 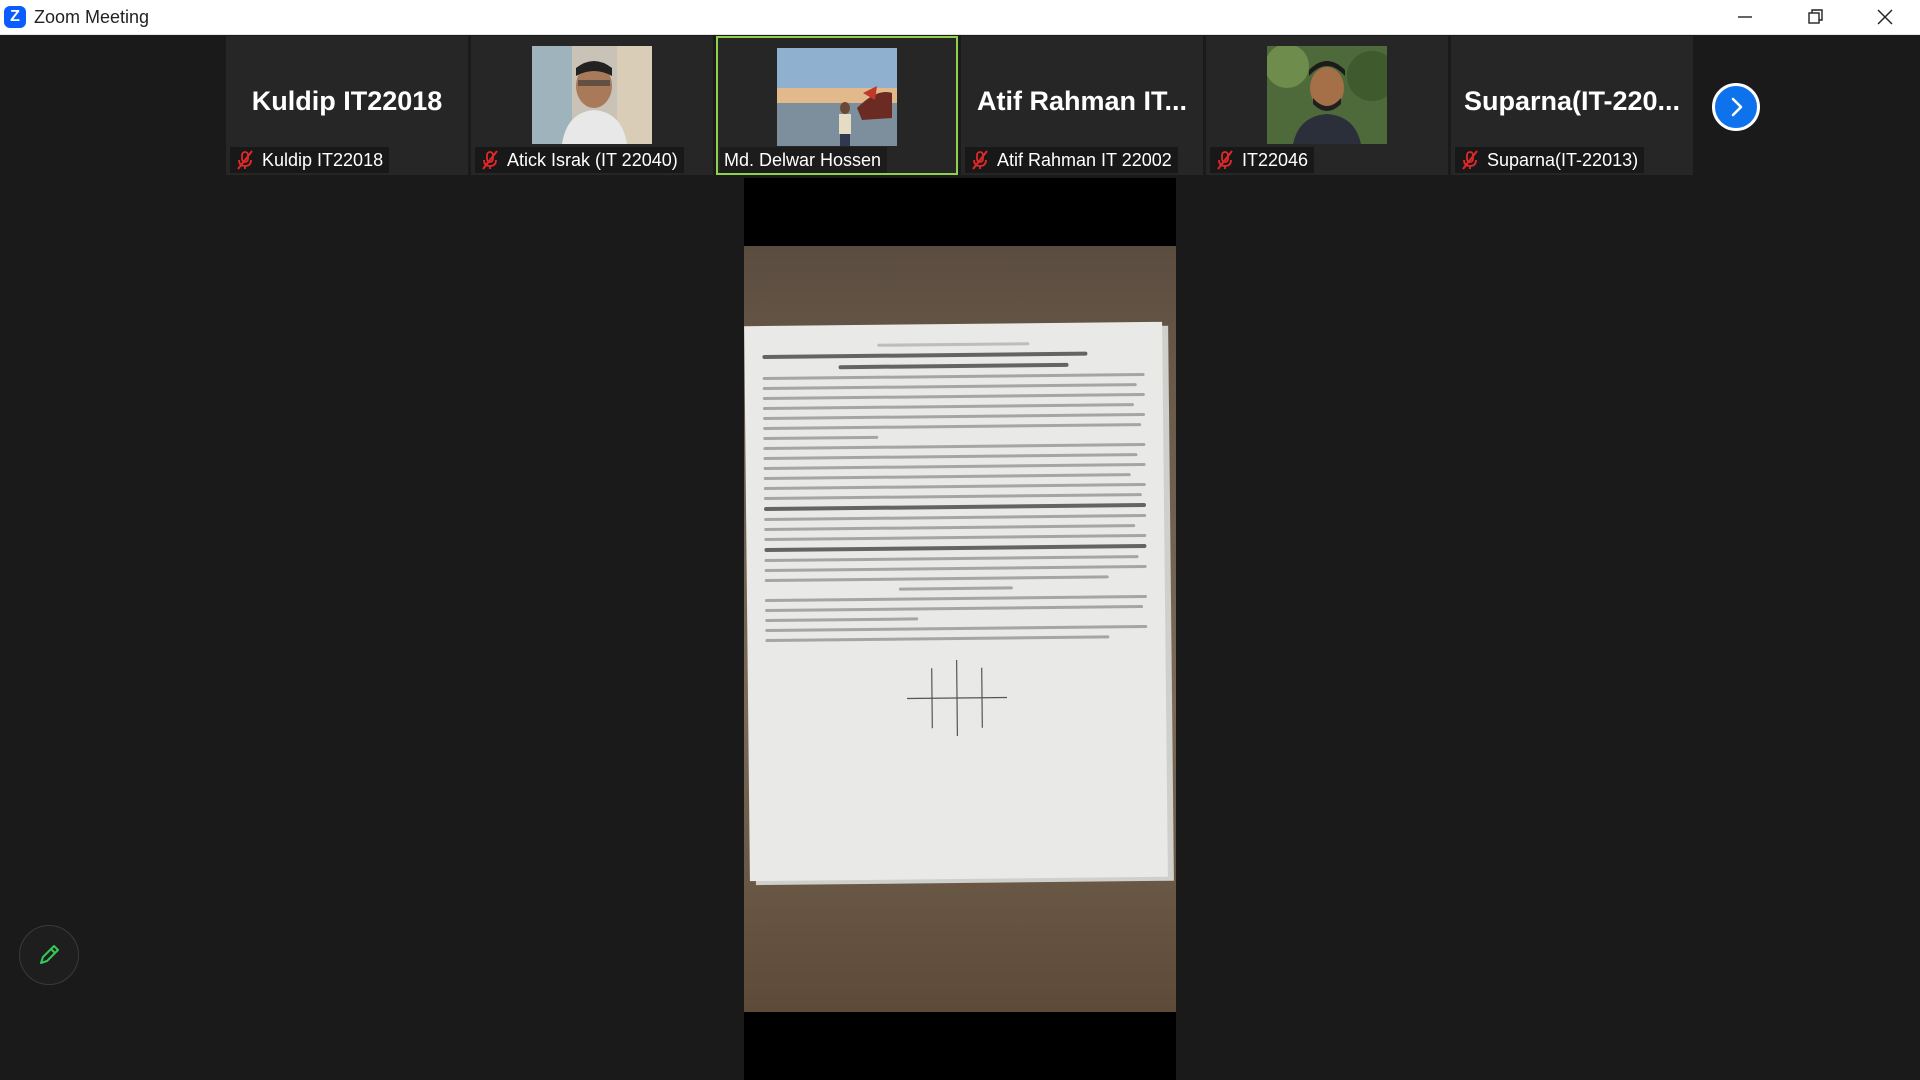 I want to click on participant-label: Suparna(IT-22013), so click(x=1550, y=160).